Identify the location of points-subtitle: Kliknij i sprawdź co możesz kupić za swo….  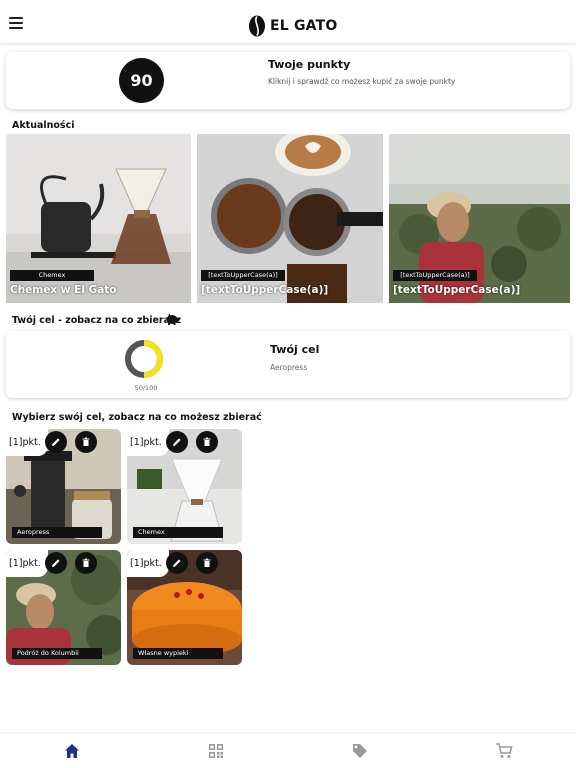
(362, 81).